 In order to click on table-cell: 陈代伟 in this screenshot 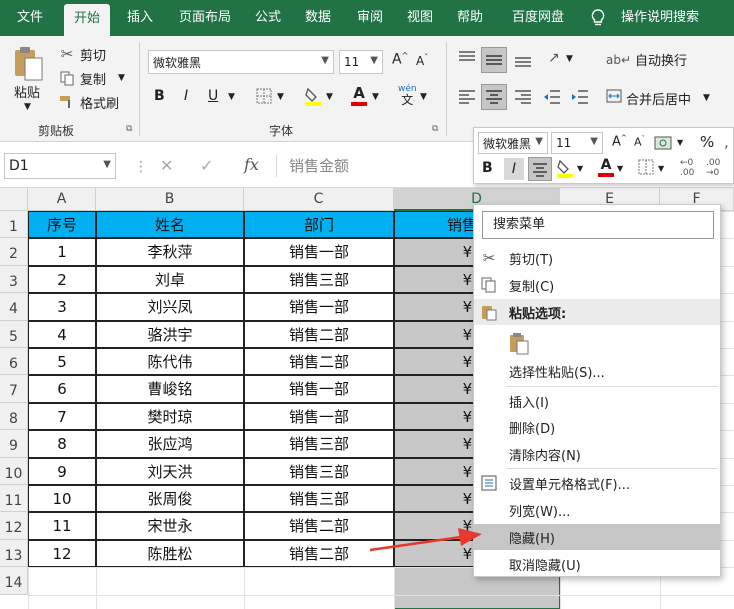, I will do `click(170, 362)`.